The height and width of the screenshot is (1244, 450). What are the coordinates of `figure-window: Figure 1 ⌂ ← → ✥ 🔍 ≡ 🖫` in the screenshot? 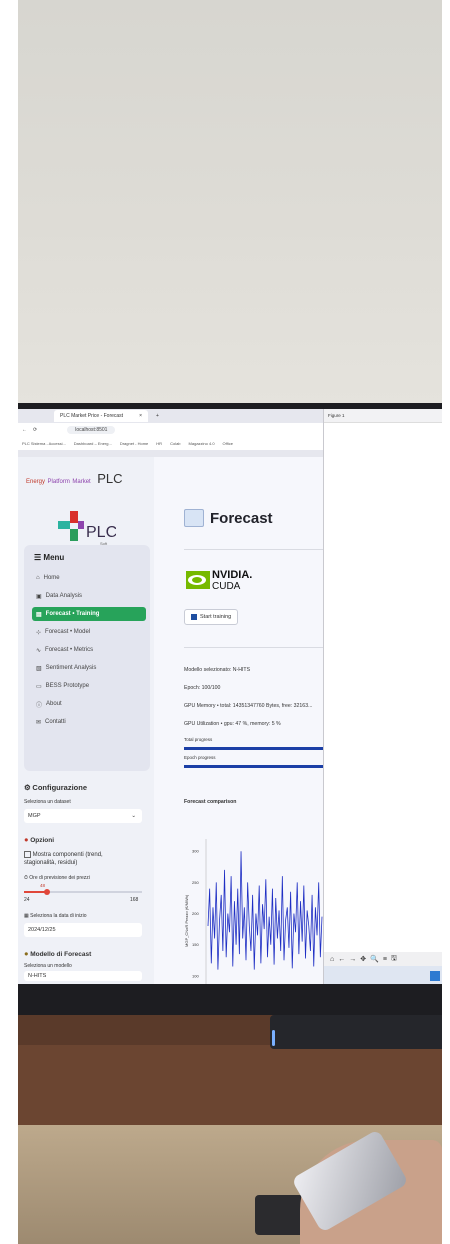 It's located at (382, 696).